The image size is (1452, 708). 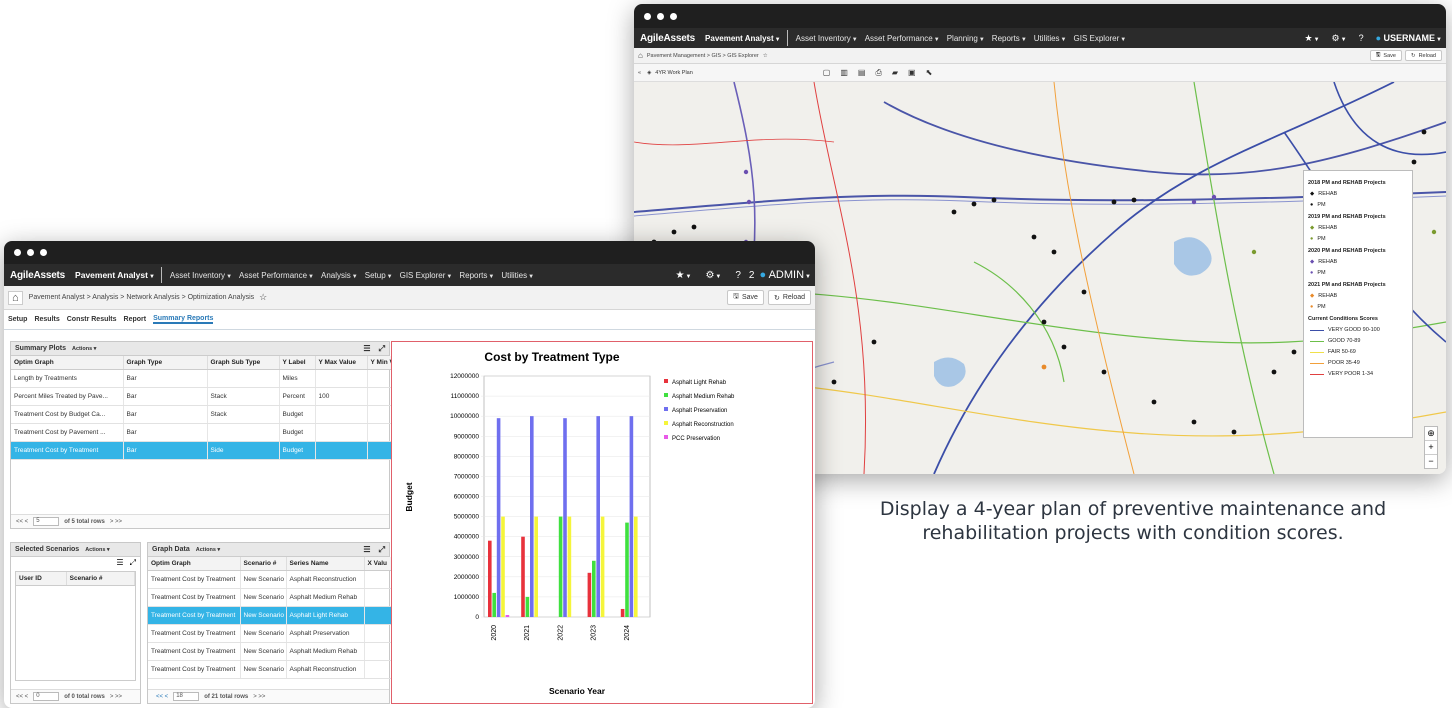 What do you see at coordinates (165, 363) in the screenshot?
I see `column-header: Graph Type` at bounding box center [165, 363].